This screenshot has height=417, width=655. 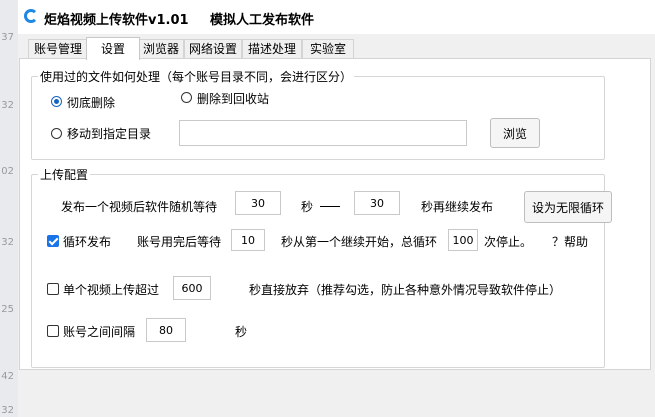 I want to click on app-title: 炬焰视频上传软件v1.01, so click(x=116, y=20).